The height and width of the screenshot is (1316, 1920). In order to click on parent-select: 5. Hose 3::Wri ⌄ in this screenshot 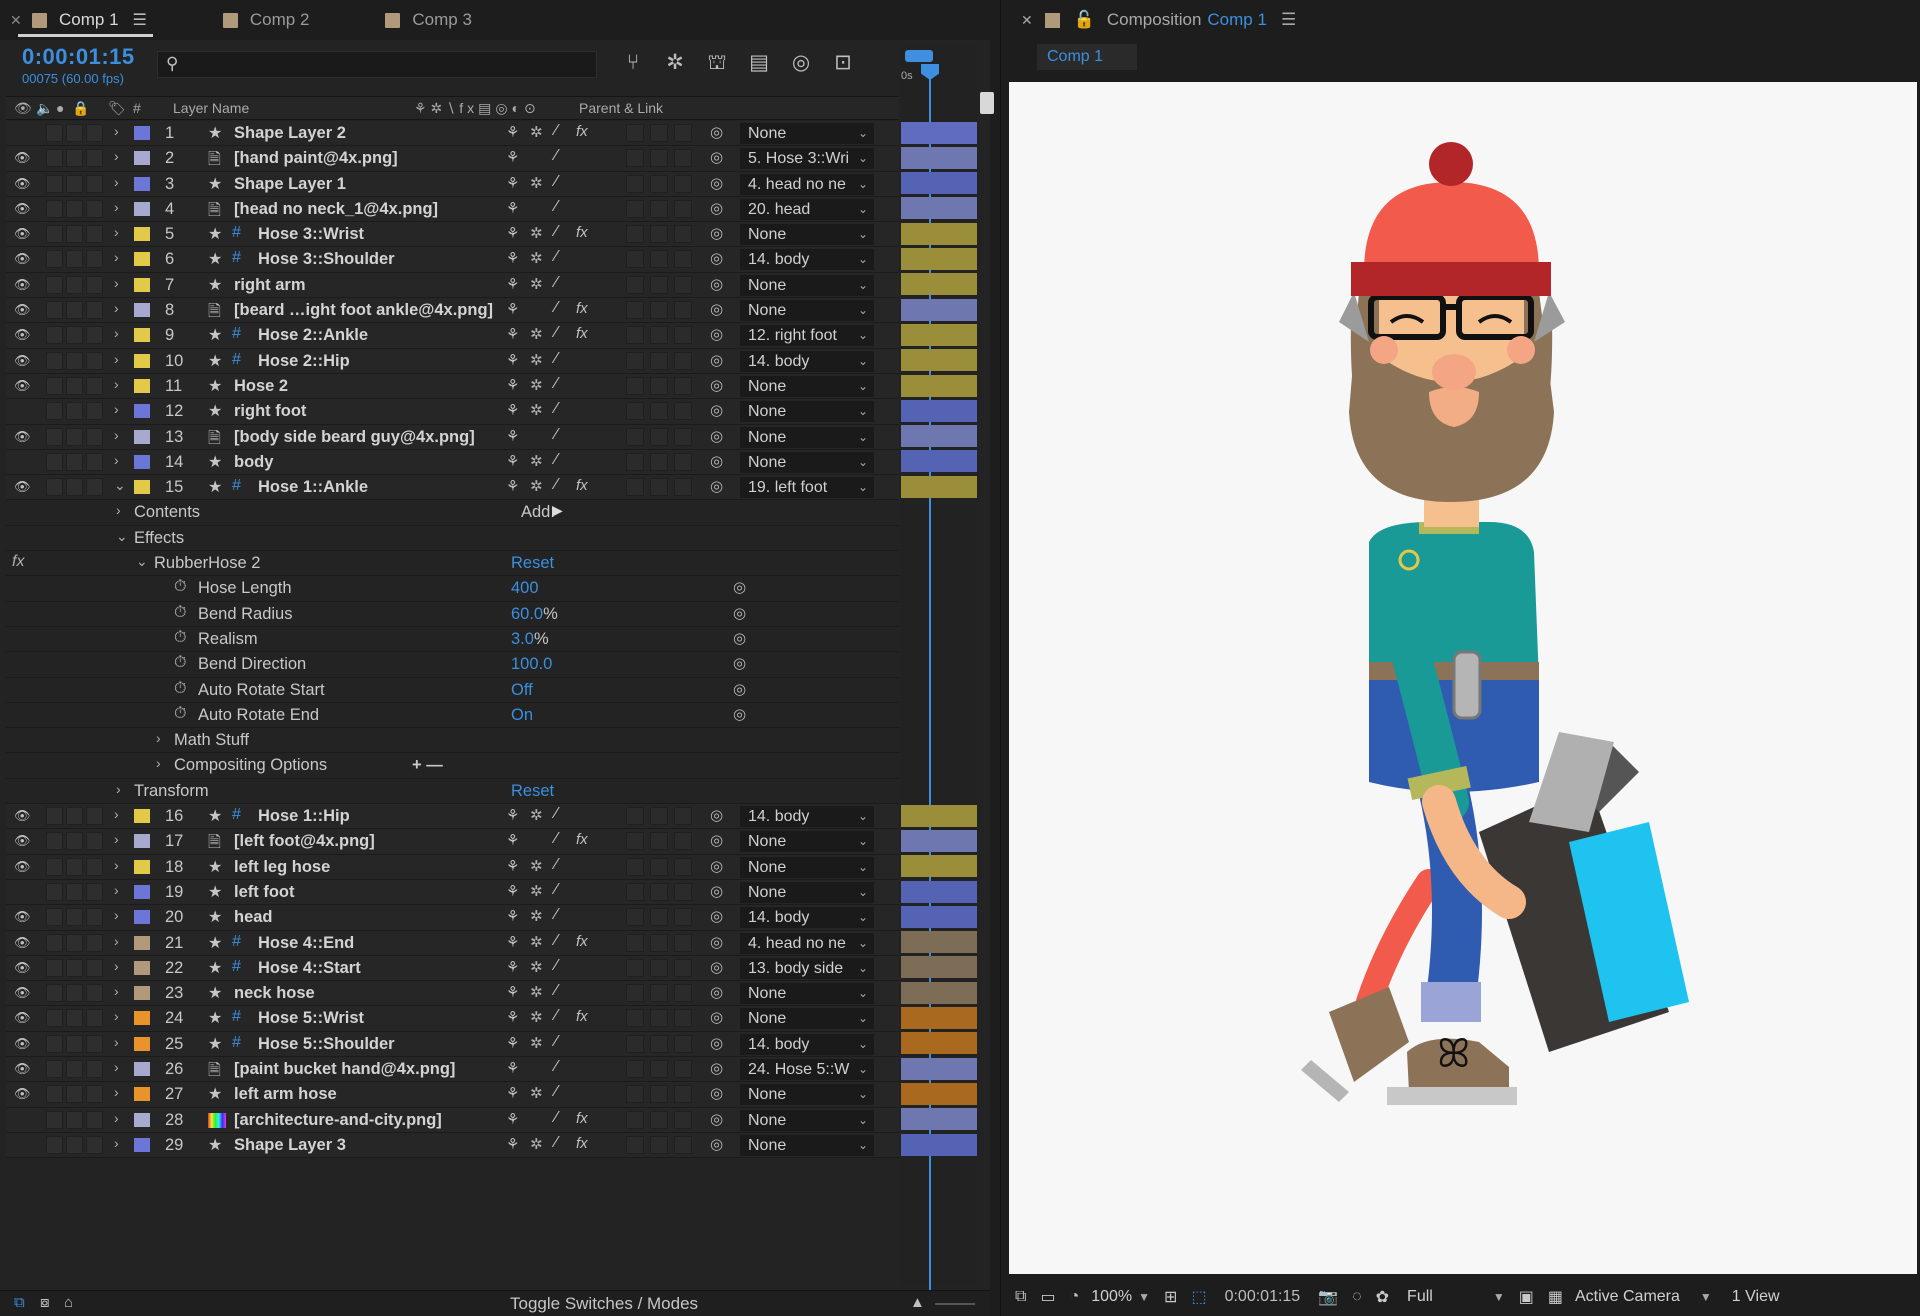, I will do `click(807, 159)`.